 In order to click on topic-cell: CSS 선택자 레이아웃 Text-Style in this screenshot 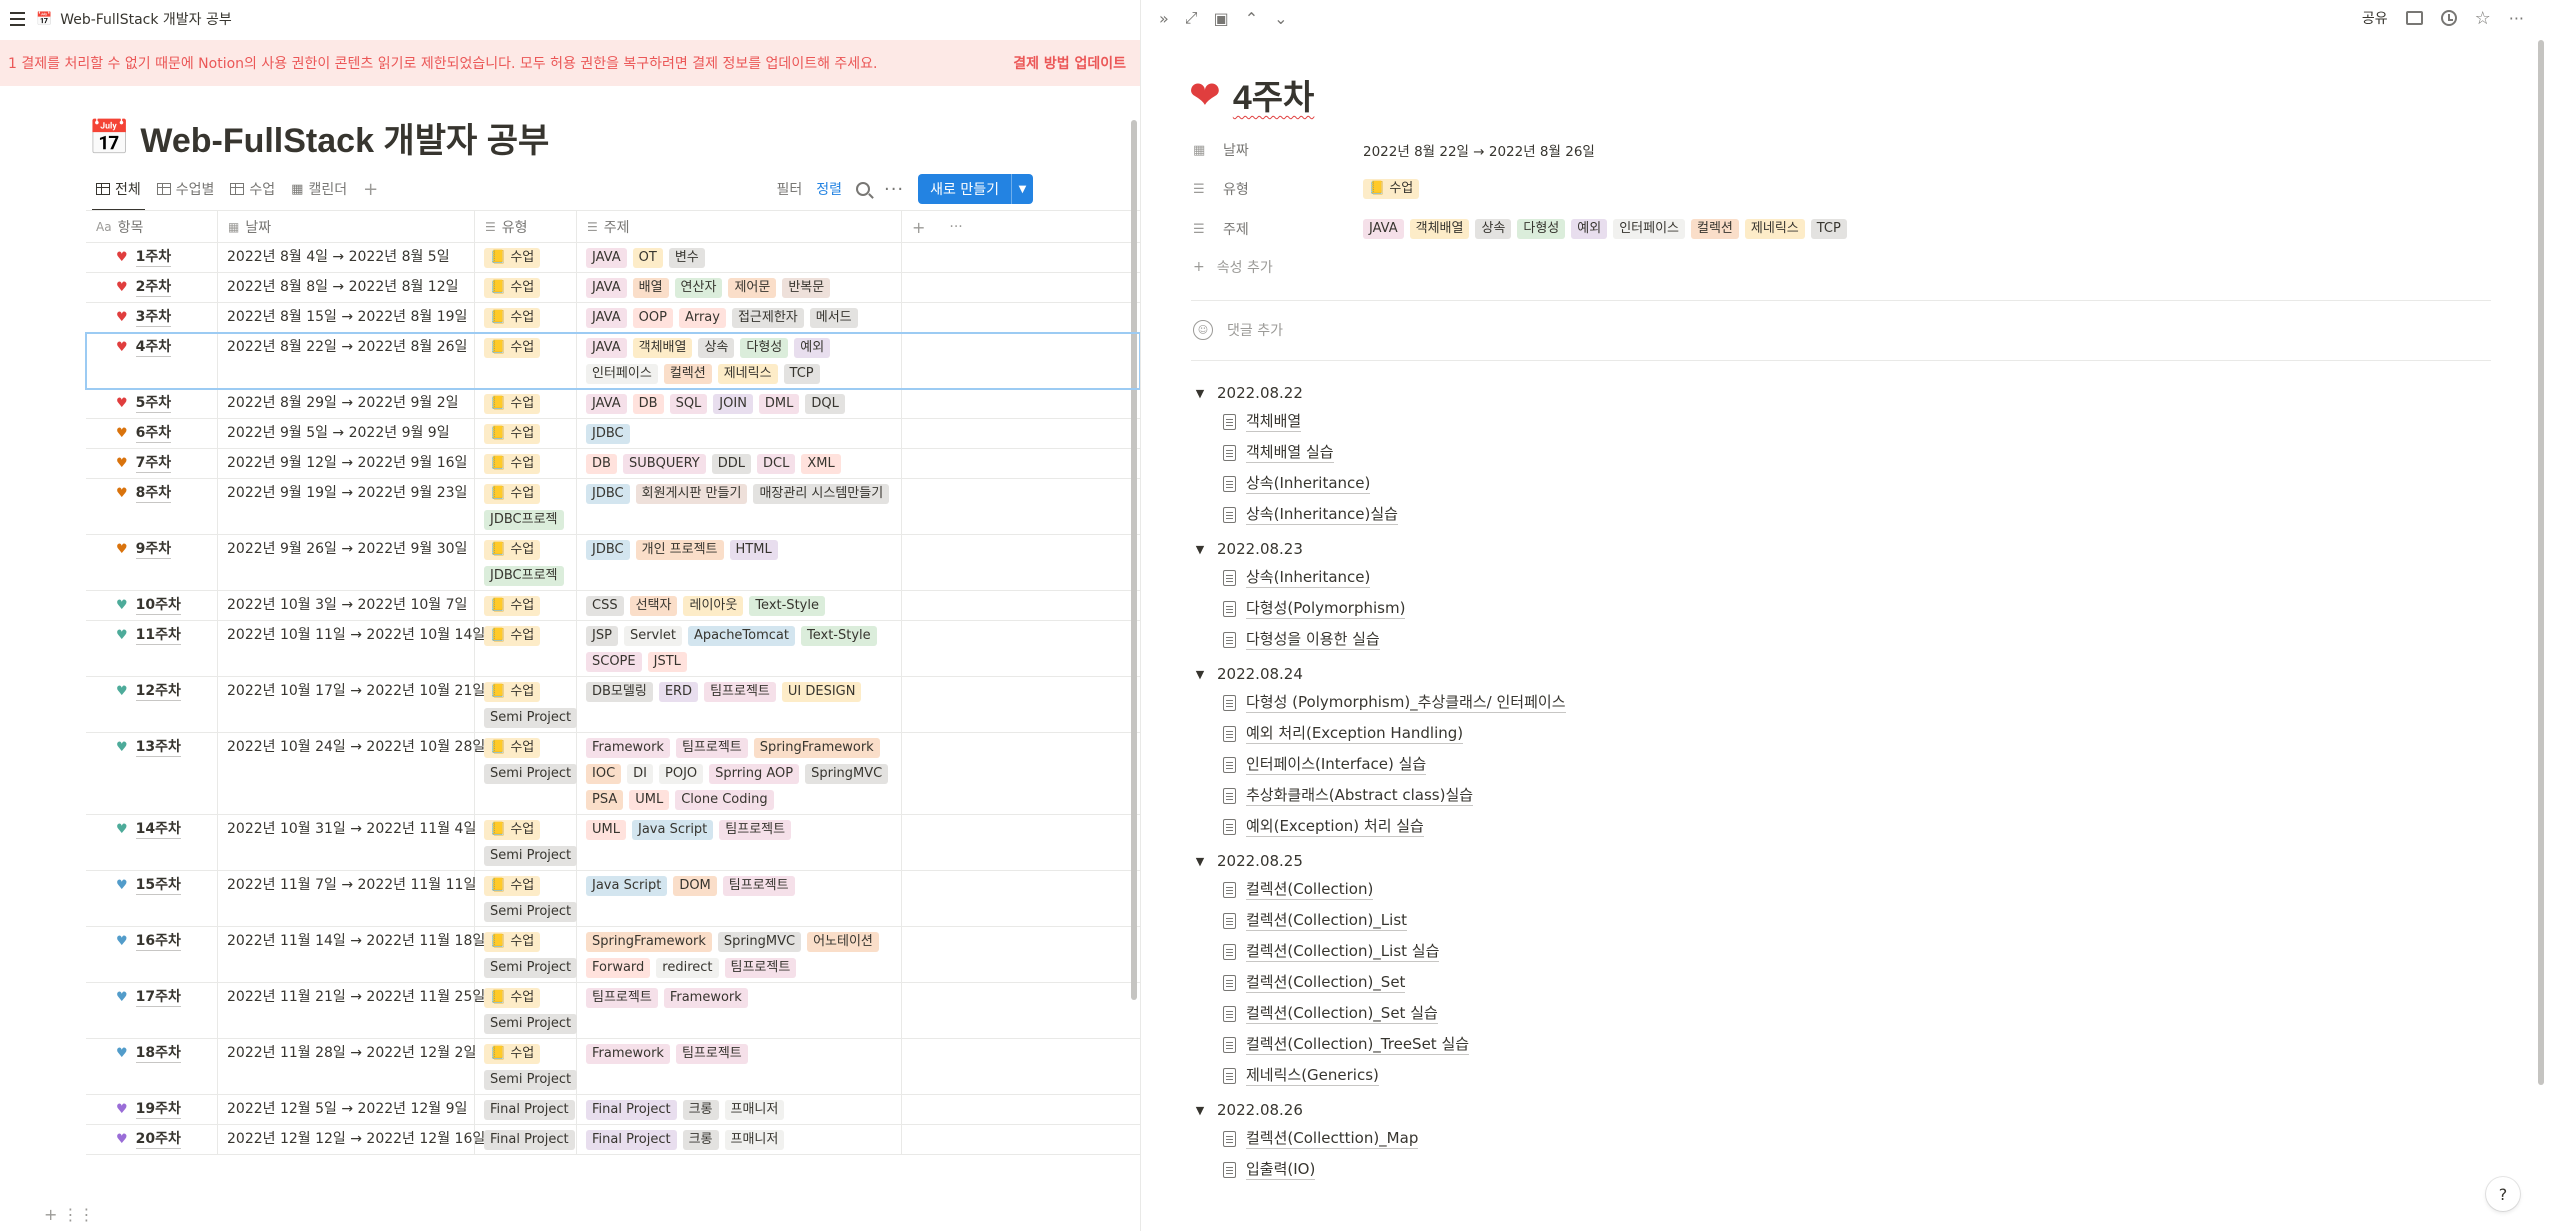, I will do `click(739, 605)`.